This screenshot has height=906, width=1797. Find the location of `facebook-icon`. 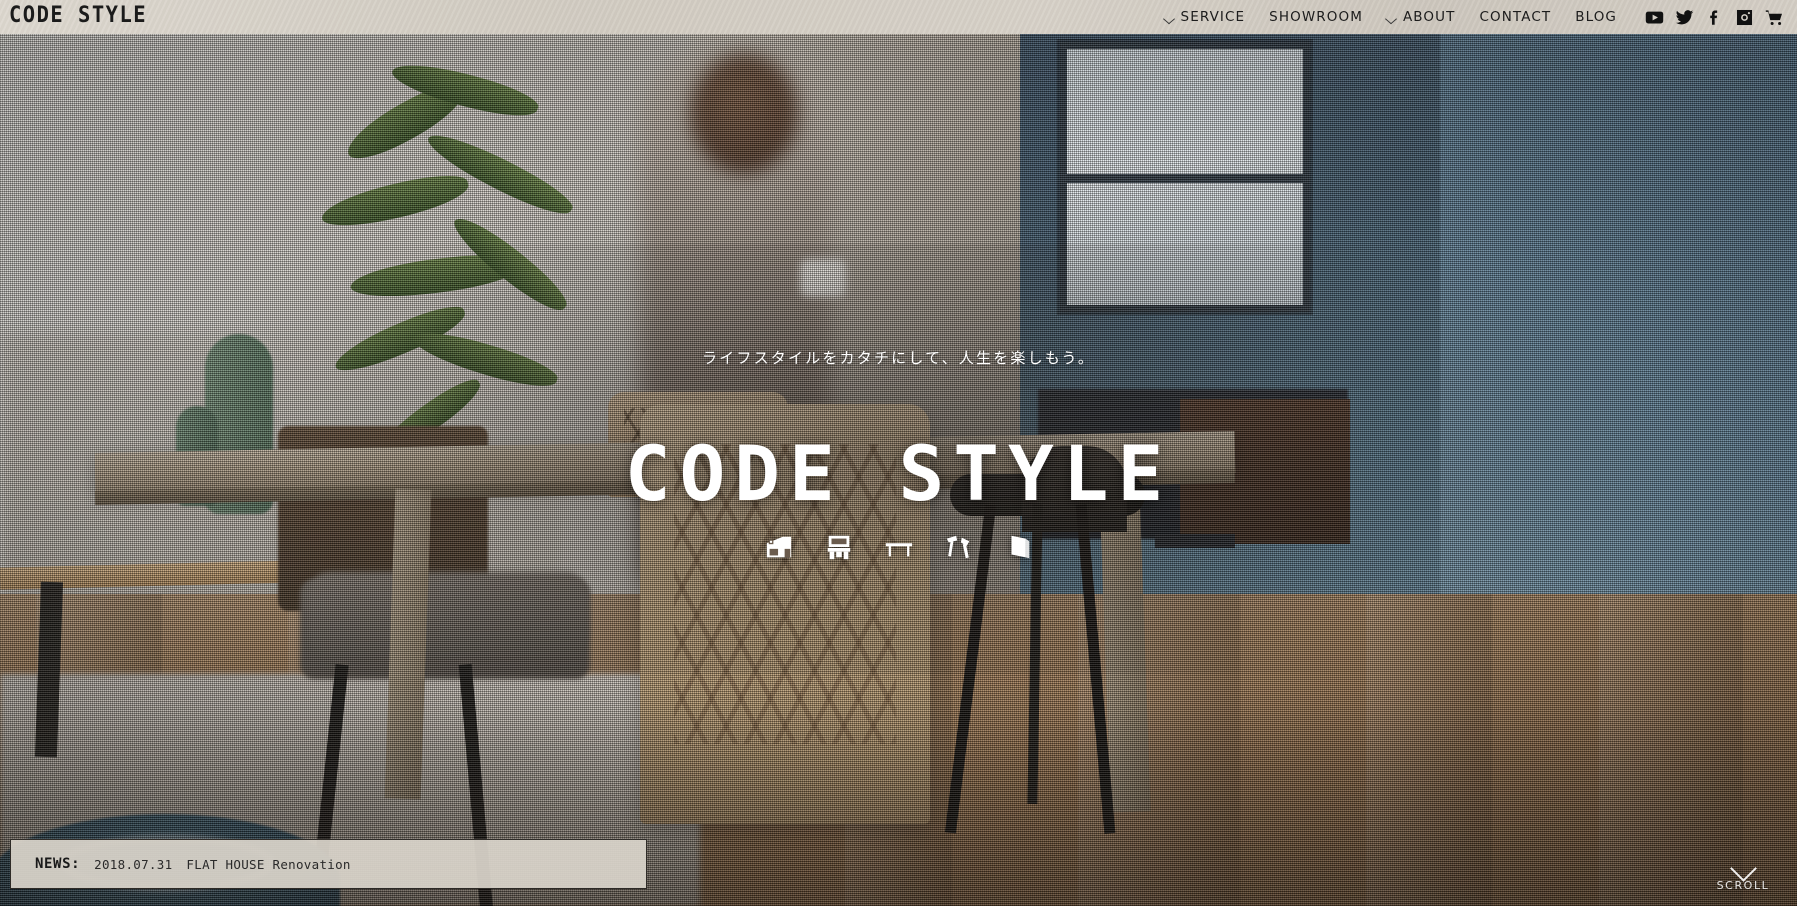

facebook-icon is located at coordinates (1714, 17).